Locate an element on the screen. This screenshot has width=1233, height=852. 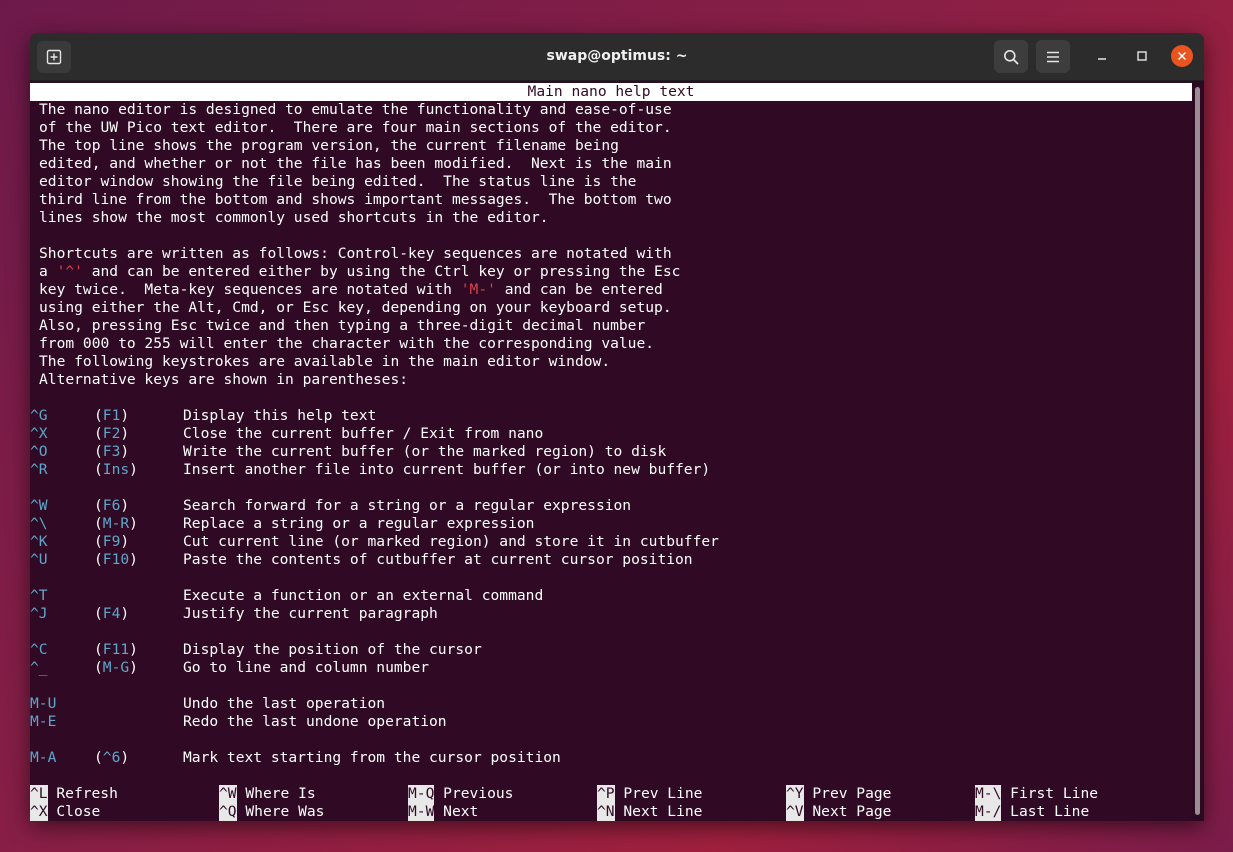
key-description: Replace a string or a regular expression is located at coordinates (359, 523).